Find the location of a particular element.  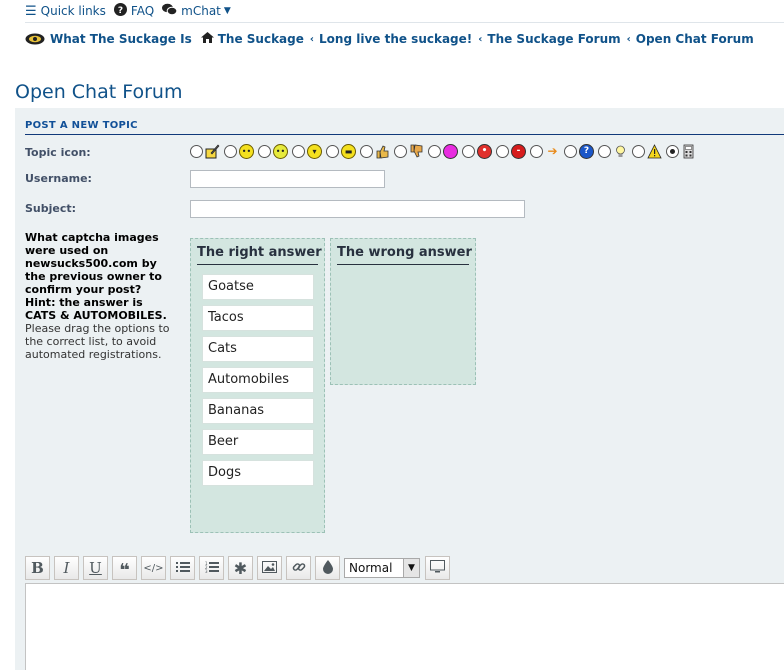

list-item-button: ✱ is located at coordinates (240, 568).